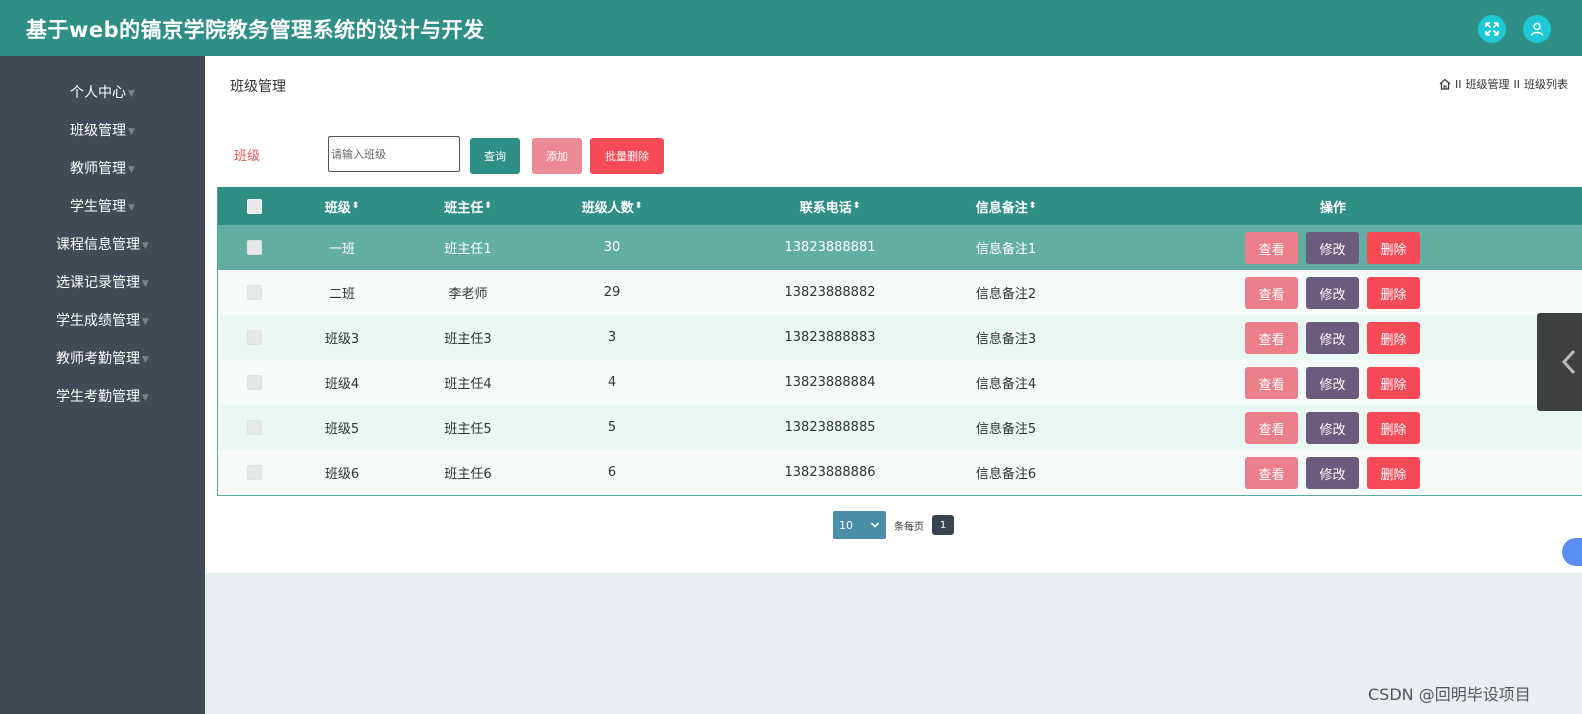 The image size is (1582, 714). Describe the element at coordinates (900, 337) in the screenshot. I see `table-row: 班级3 班主任3 3 13823888883 信息备注3 查看 修改 删除` at that location.